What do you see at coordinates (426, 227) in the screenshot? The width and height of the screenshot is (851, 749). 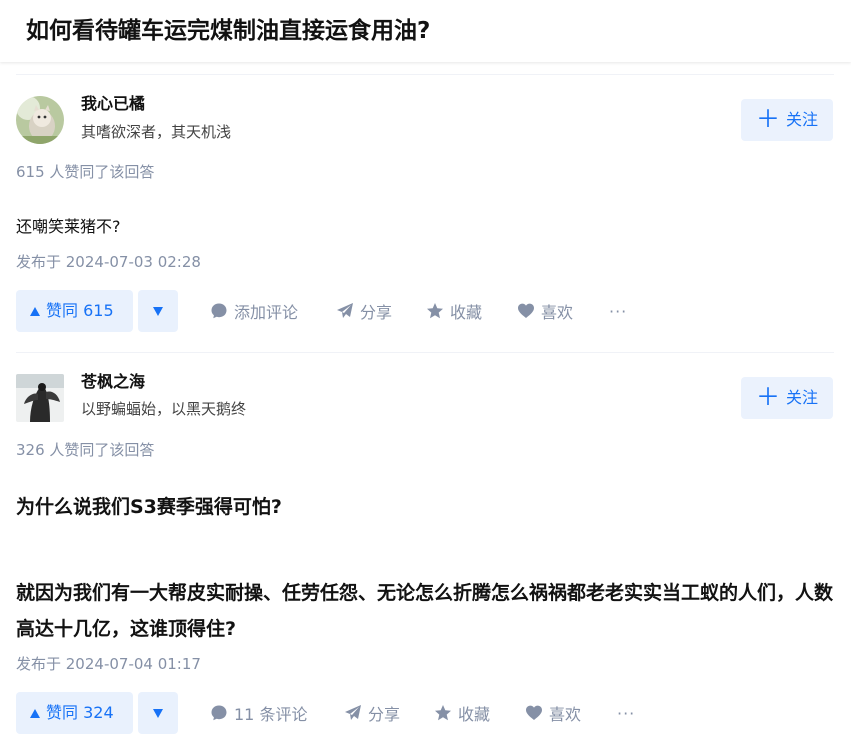 I see `answer-content: 还嘲笑莱猪不?` at bounding box center [426, 227].